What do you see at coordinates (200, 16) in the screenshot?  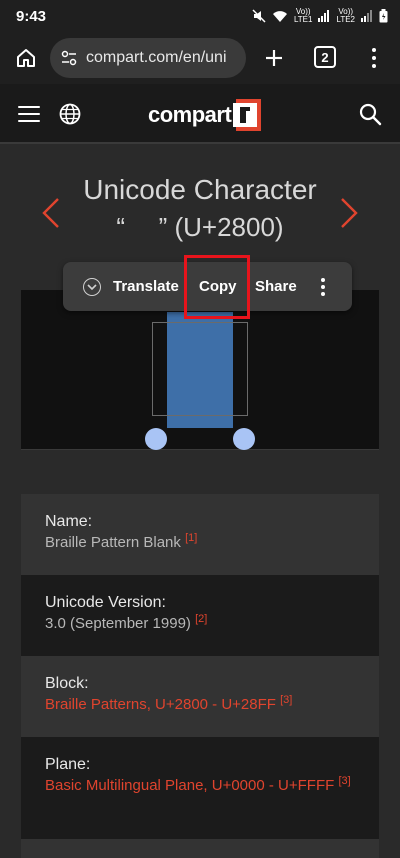 I see `status-bar: 9:43 Vo)) LTE1 Vo)) LTE2` at bounding box center [200, 16].